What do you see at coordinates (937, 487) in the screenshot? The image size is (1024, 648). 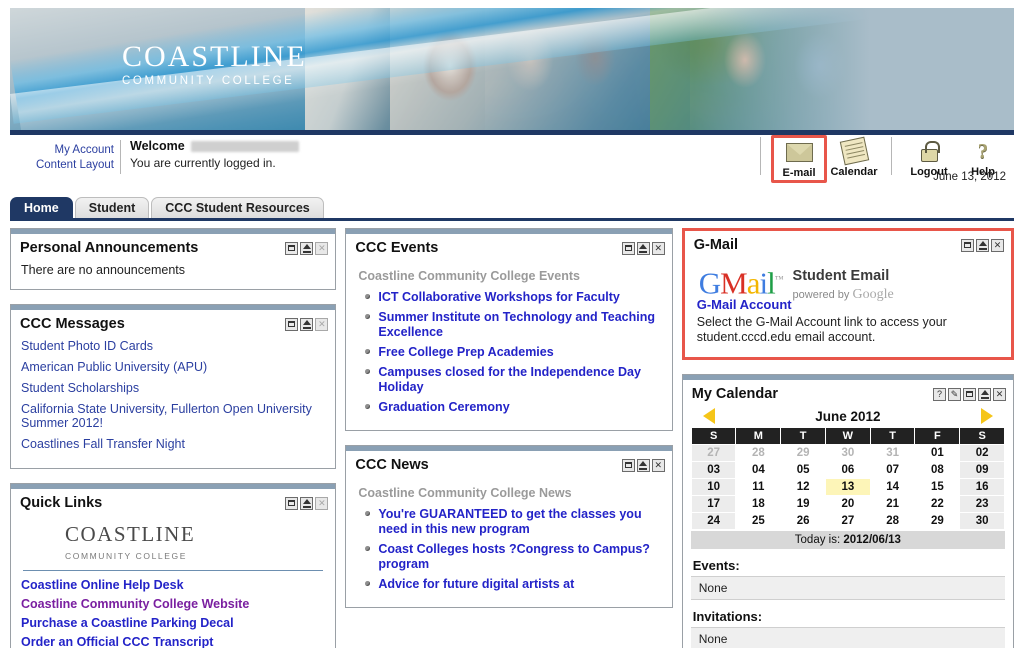 I see `calendar-day: 15` at bounding box center [937, 487].